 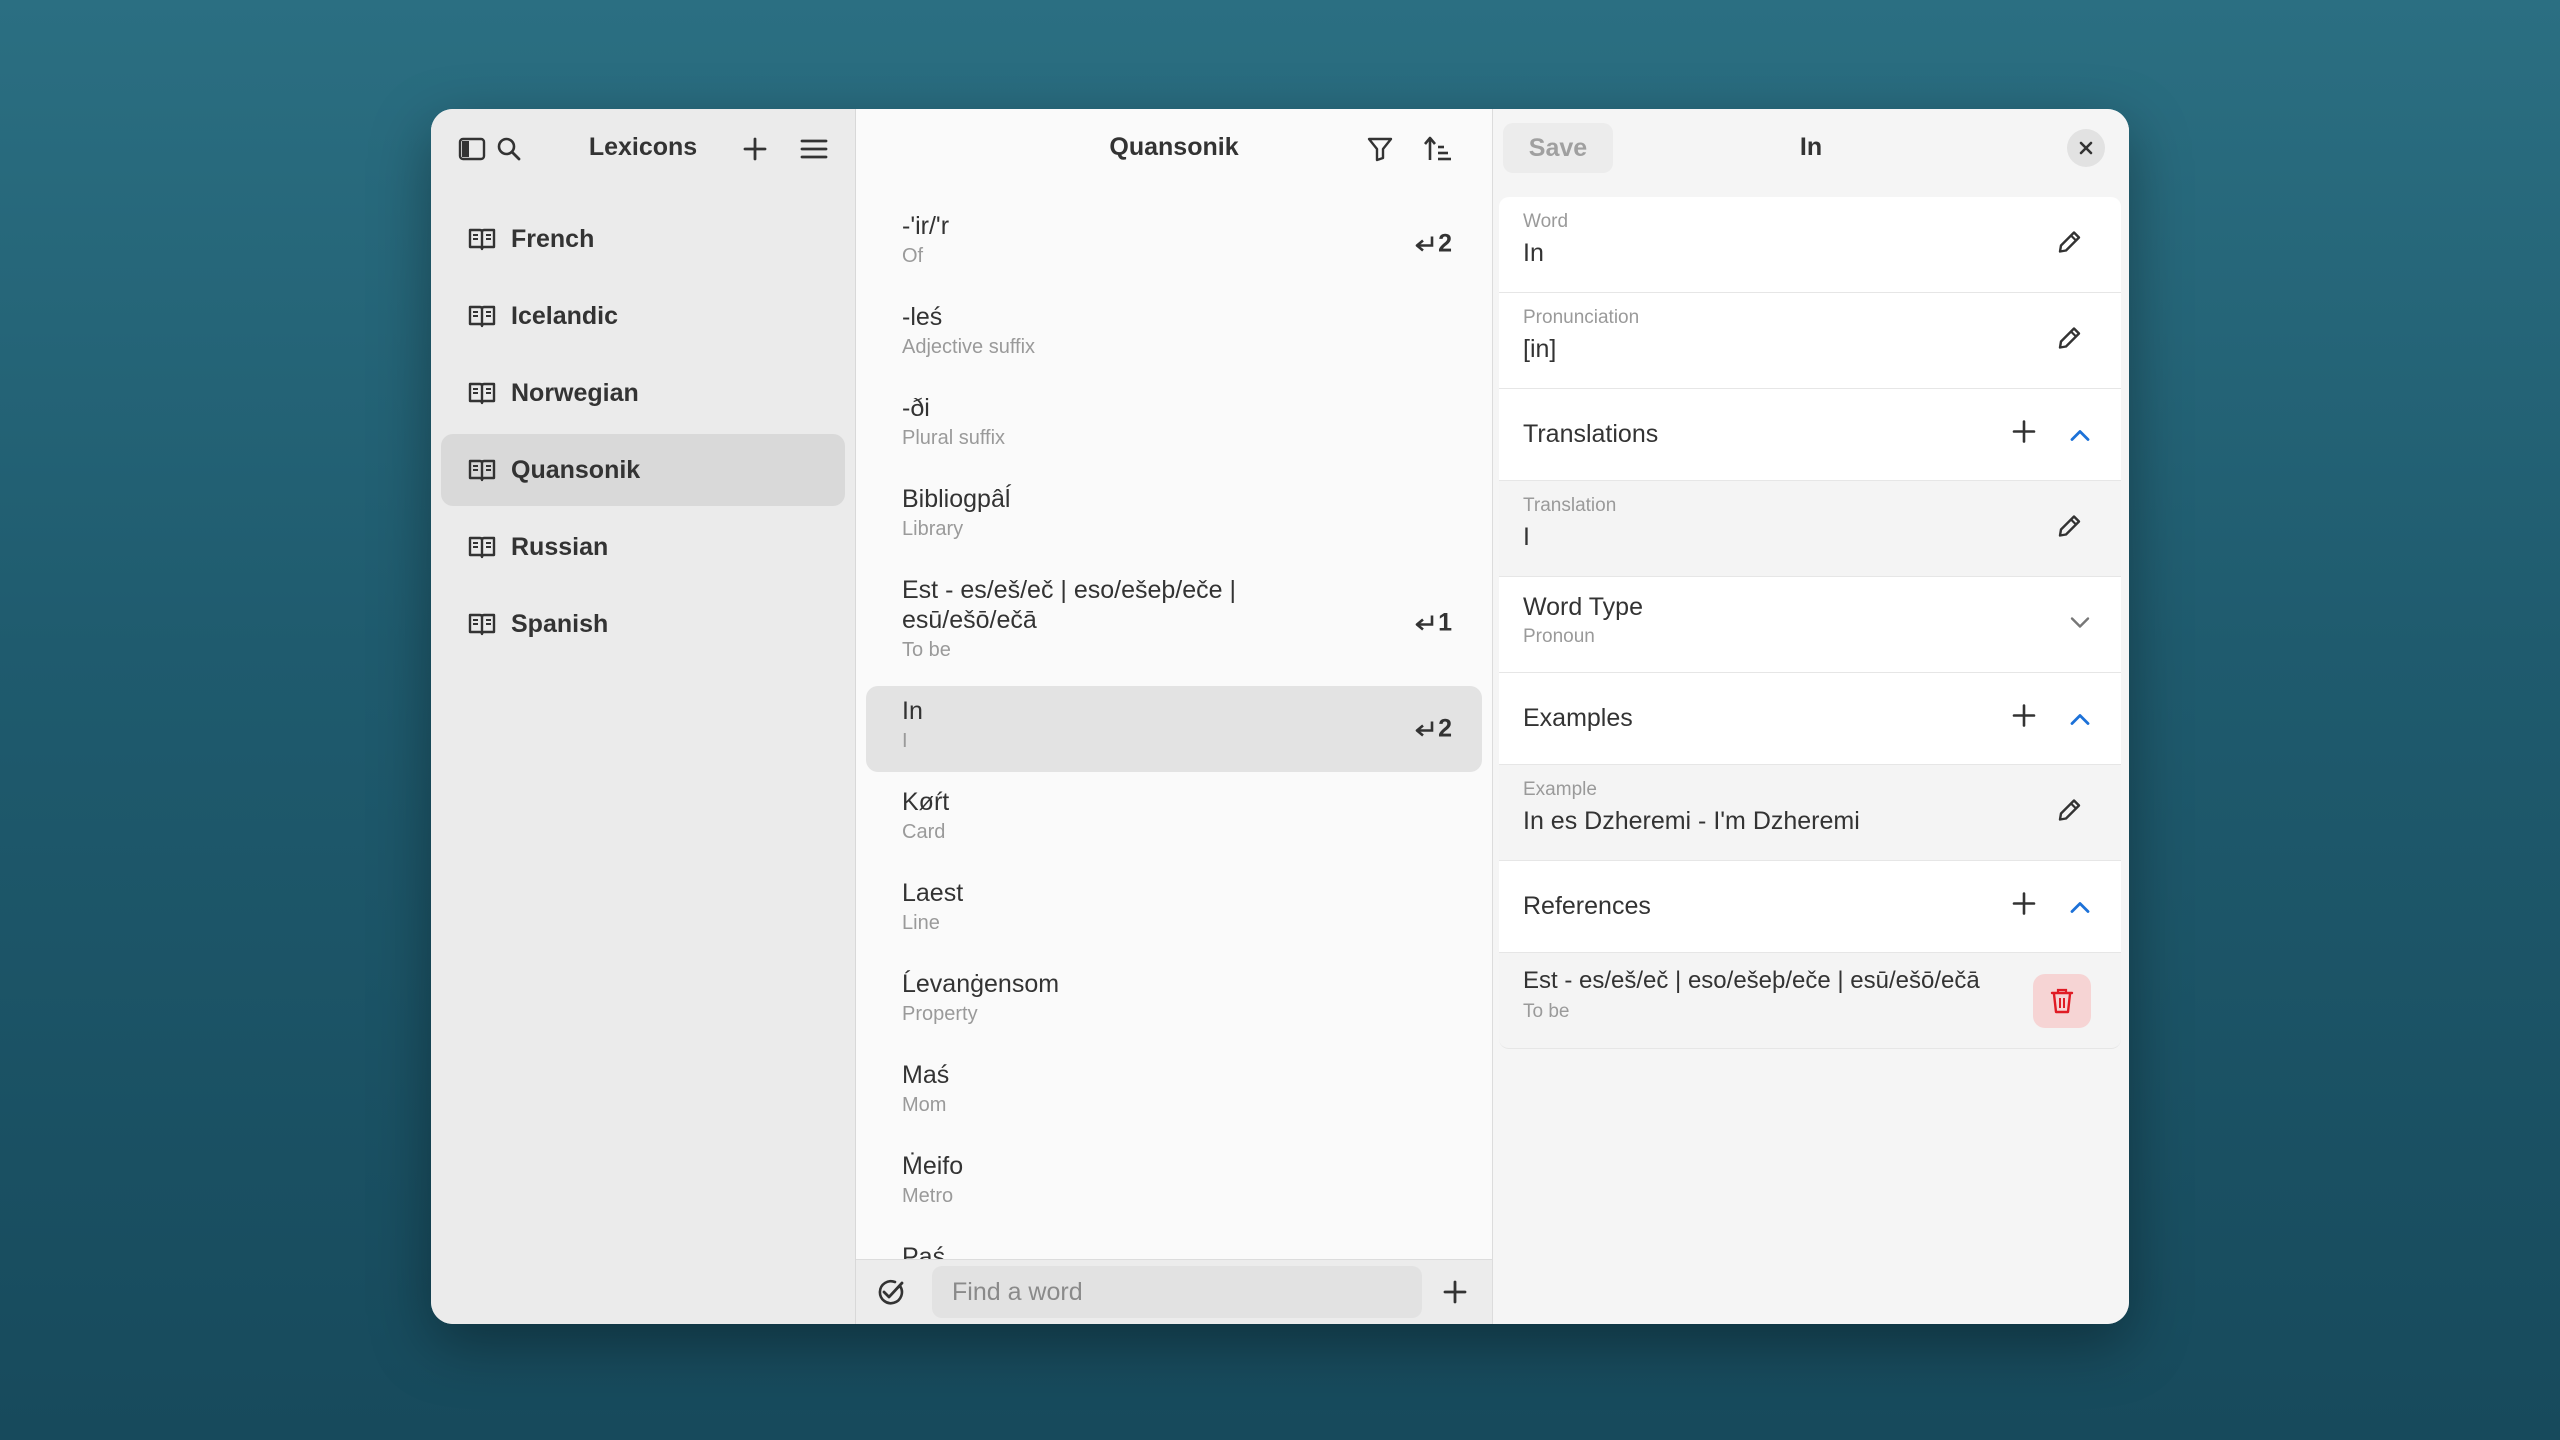 What do you see at coordinates (643, 547) in the screenshot?
I see `sidebar-item-russian: Russian` at bounding box center [643, 547].